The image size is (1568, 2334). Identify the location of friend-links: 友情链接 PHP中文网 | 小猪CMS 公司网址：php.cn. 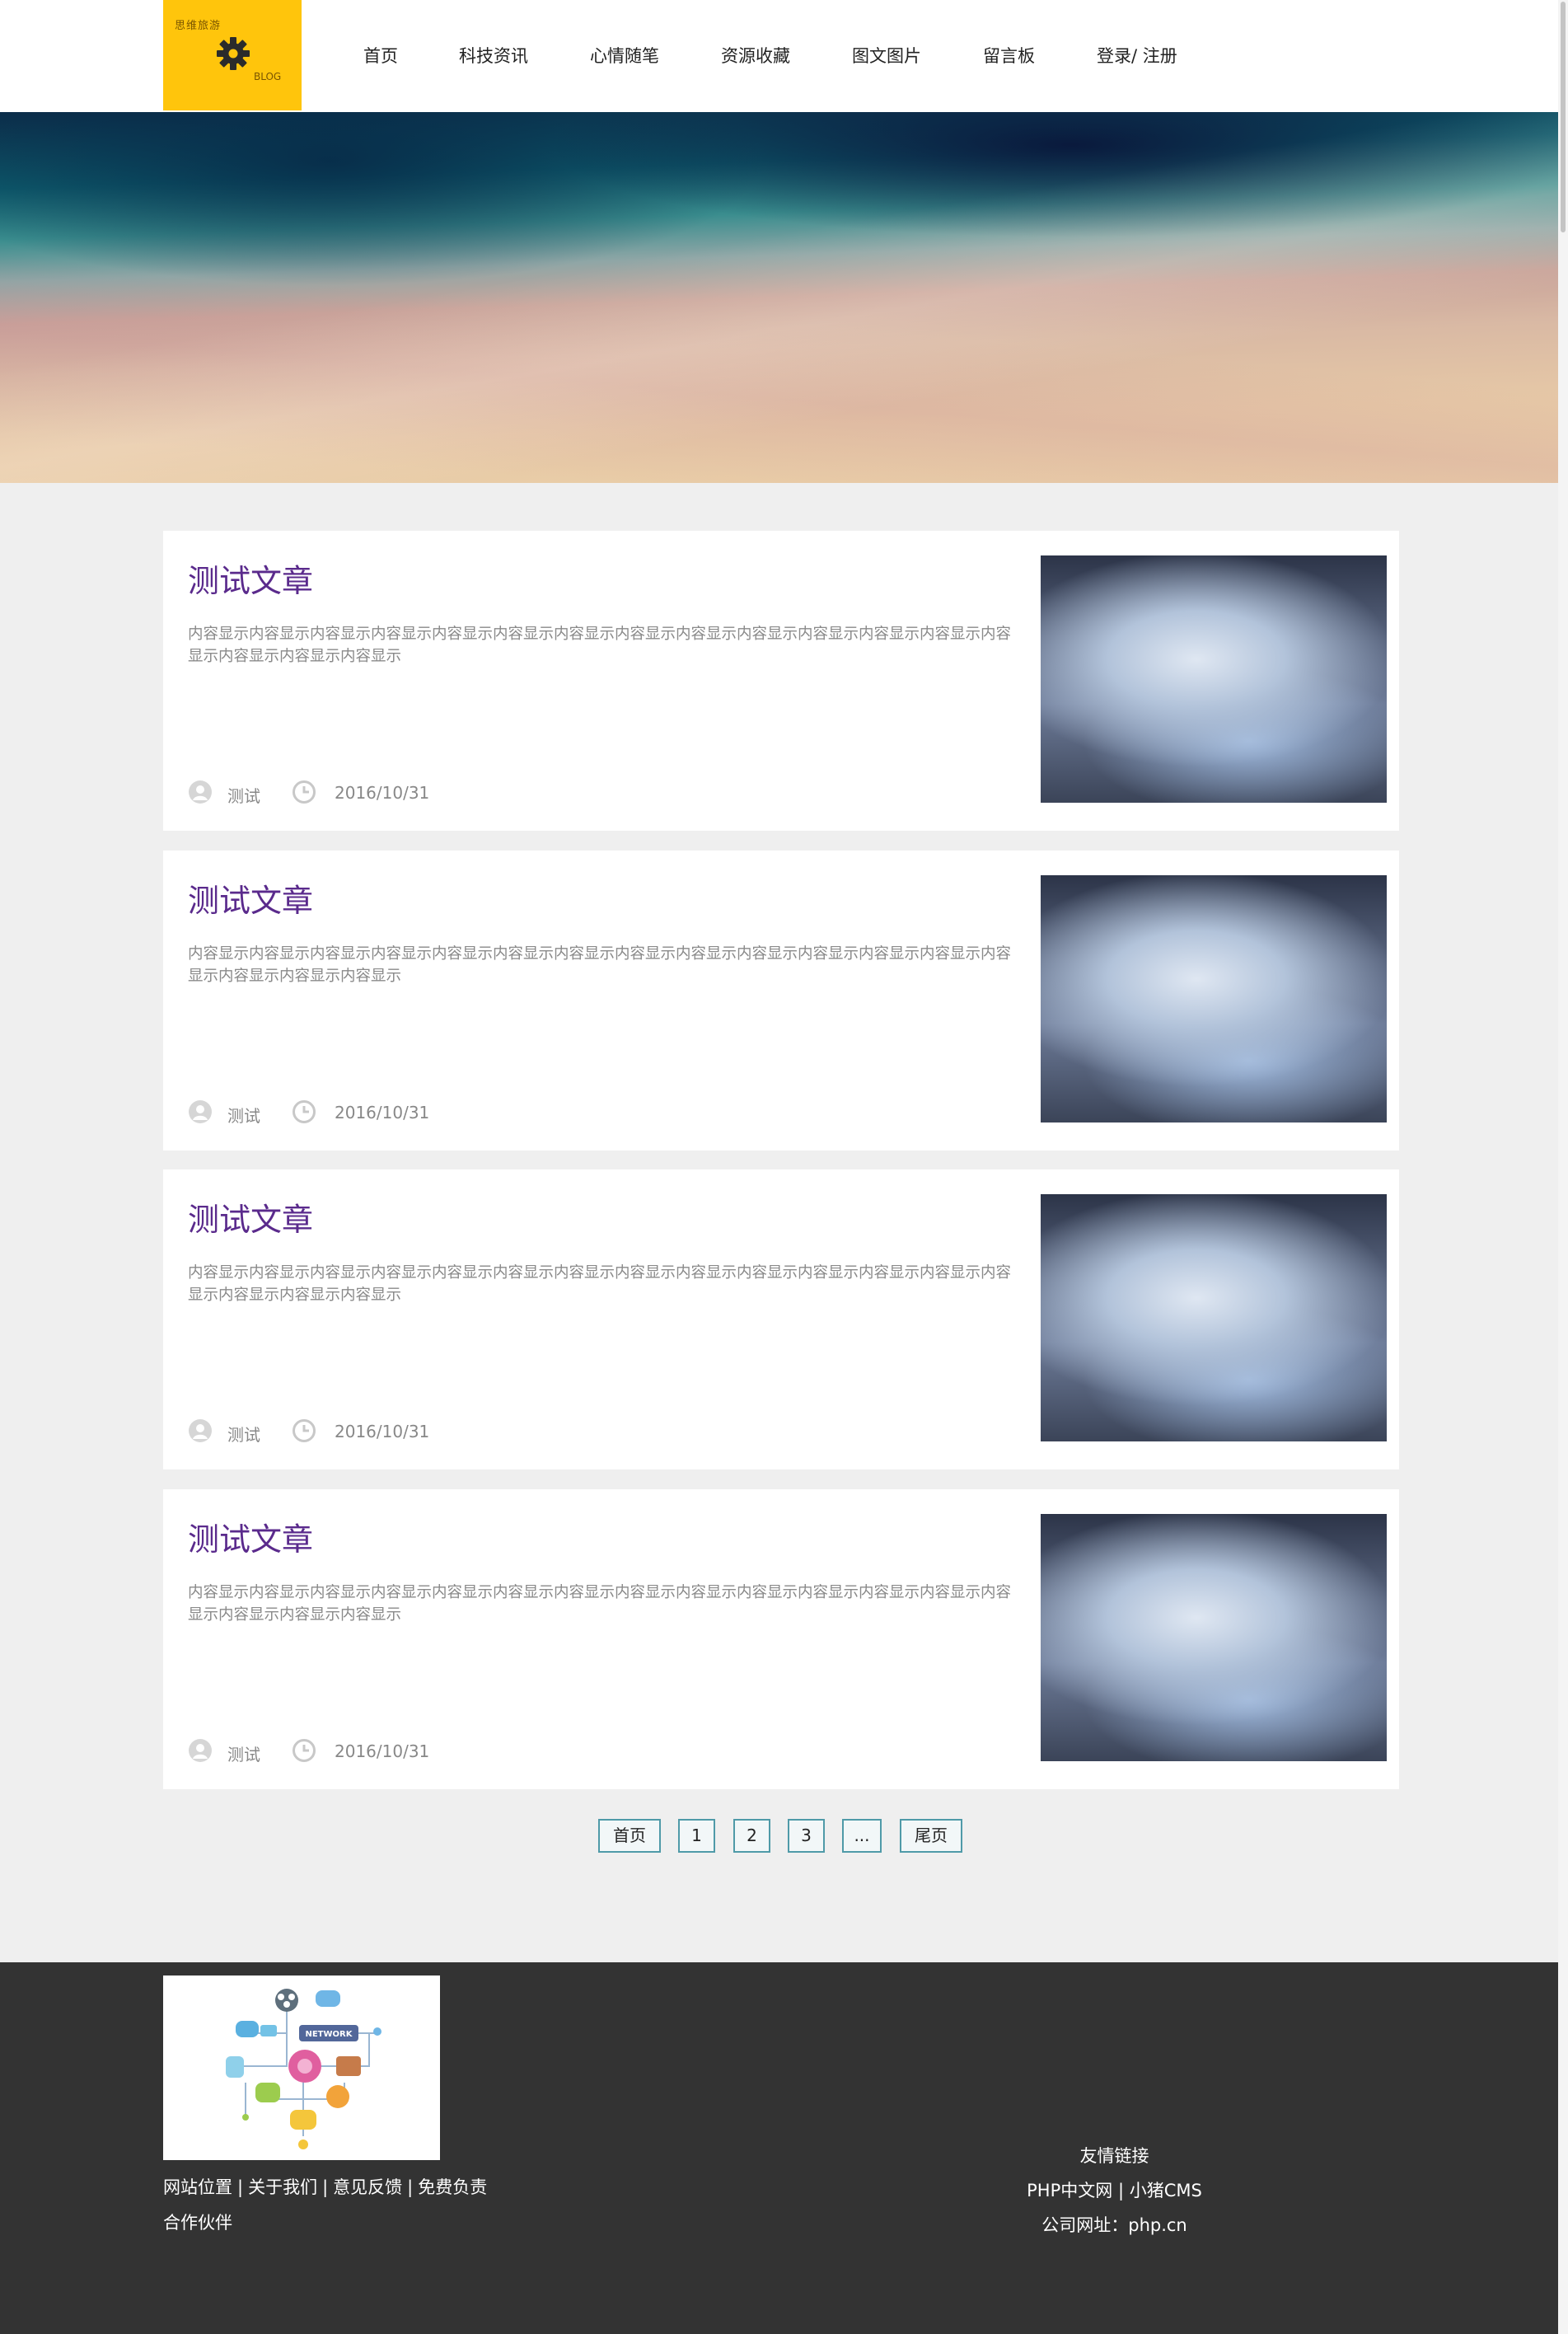
(1114, 2191).